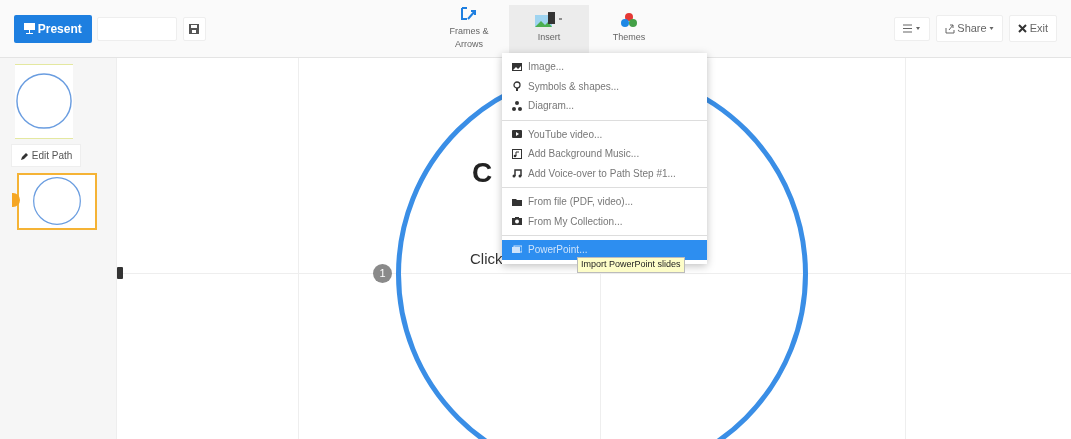 The width and height of the screenshot is (1071, 439). What do you see at coordinates (382, 273) in the screenshot?
I see `step-number: 1` at bounding box center [382, 273].